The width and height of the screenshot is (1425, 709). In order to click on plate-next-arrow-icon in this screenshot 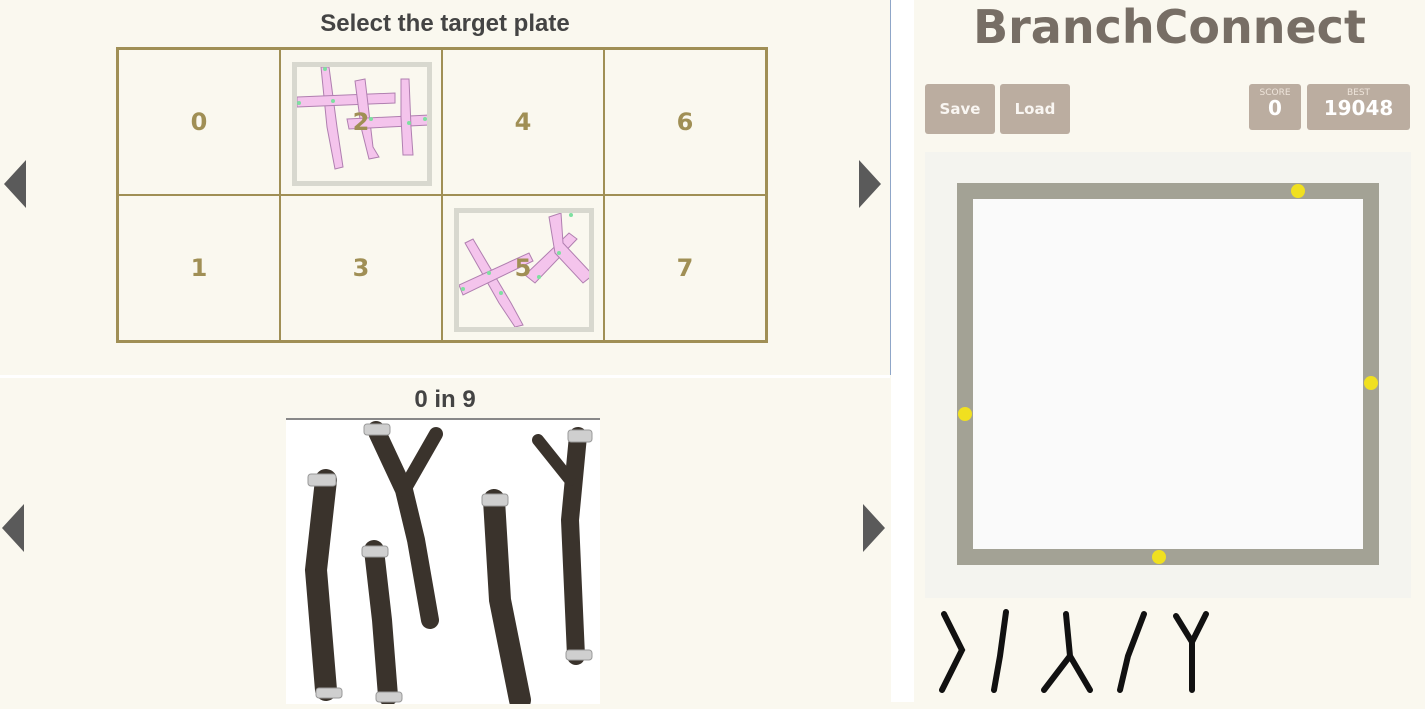, I will do `click(870, 184)`.